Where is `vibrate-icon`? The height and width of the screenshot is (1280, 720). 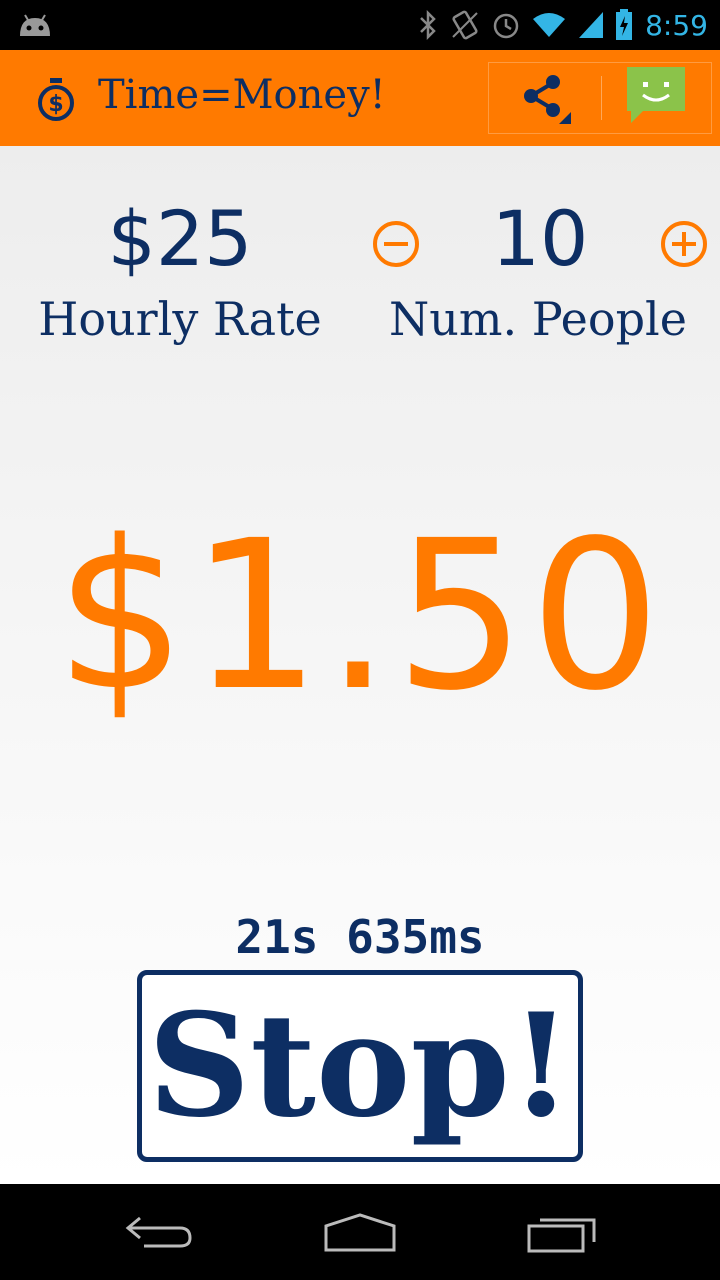 vibrate-icon is located at coordinates (465, 25).